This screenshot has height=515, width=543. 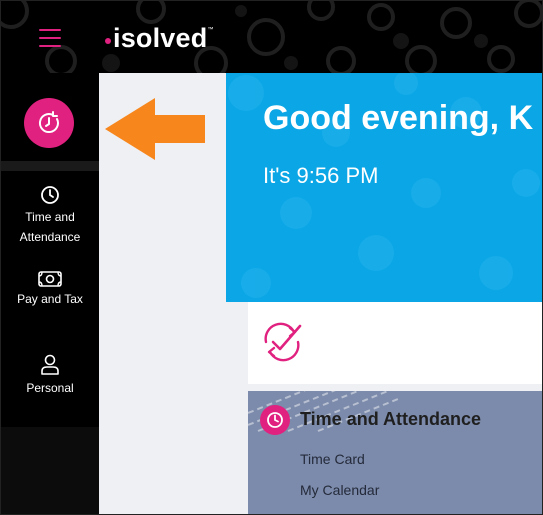 I want to click on money-icon, so click(x=50, y=279).